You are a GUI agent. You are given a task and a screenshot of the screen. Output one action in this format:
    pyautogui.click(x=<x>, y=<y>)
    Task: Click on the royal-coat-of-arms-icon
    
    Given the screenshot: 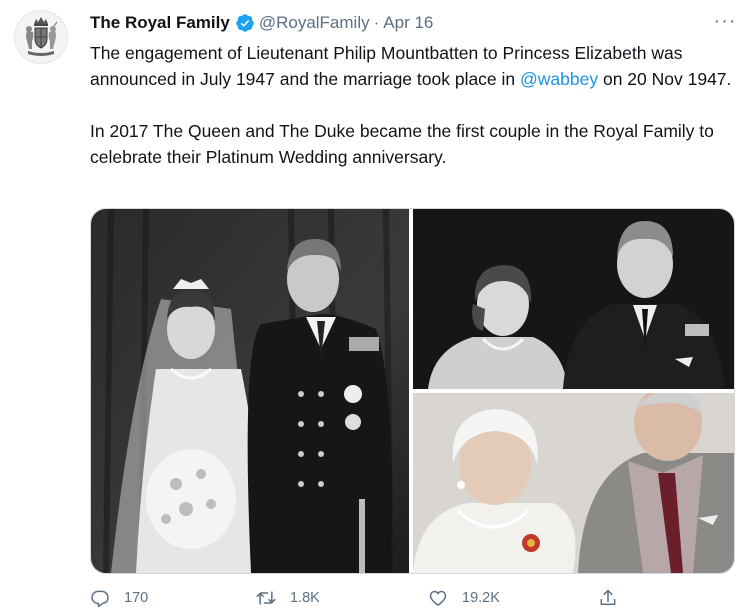 What is the action you would take?
    pyautogui.click(x=42, y=36)
    